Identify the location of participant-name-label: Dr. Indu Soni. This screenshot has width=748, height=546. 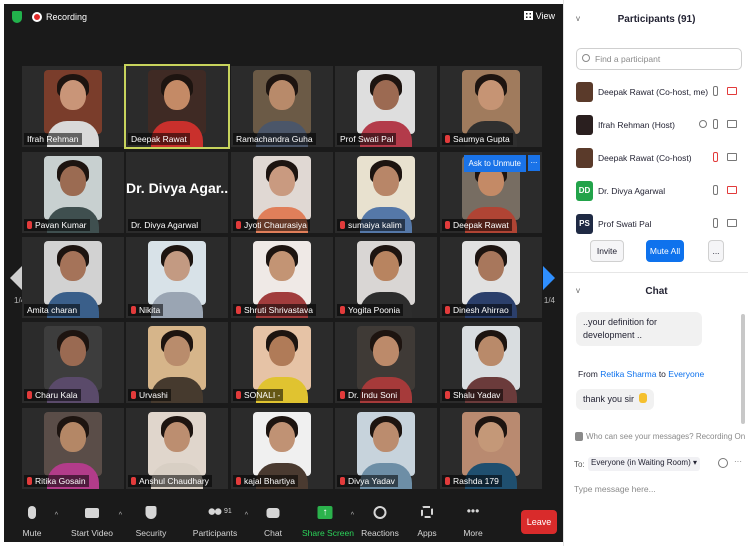
(369, 395).